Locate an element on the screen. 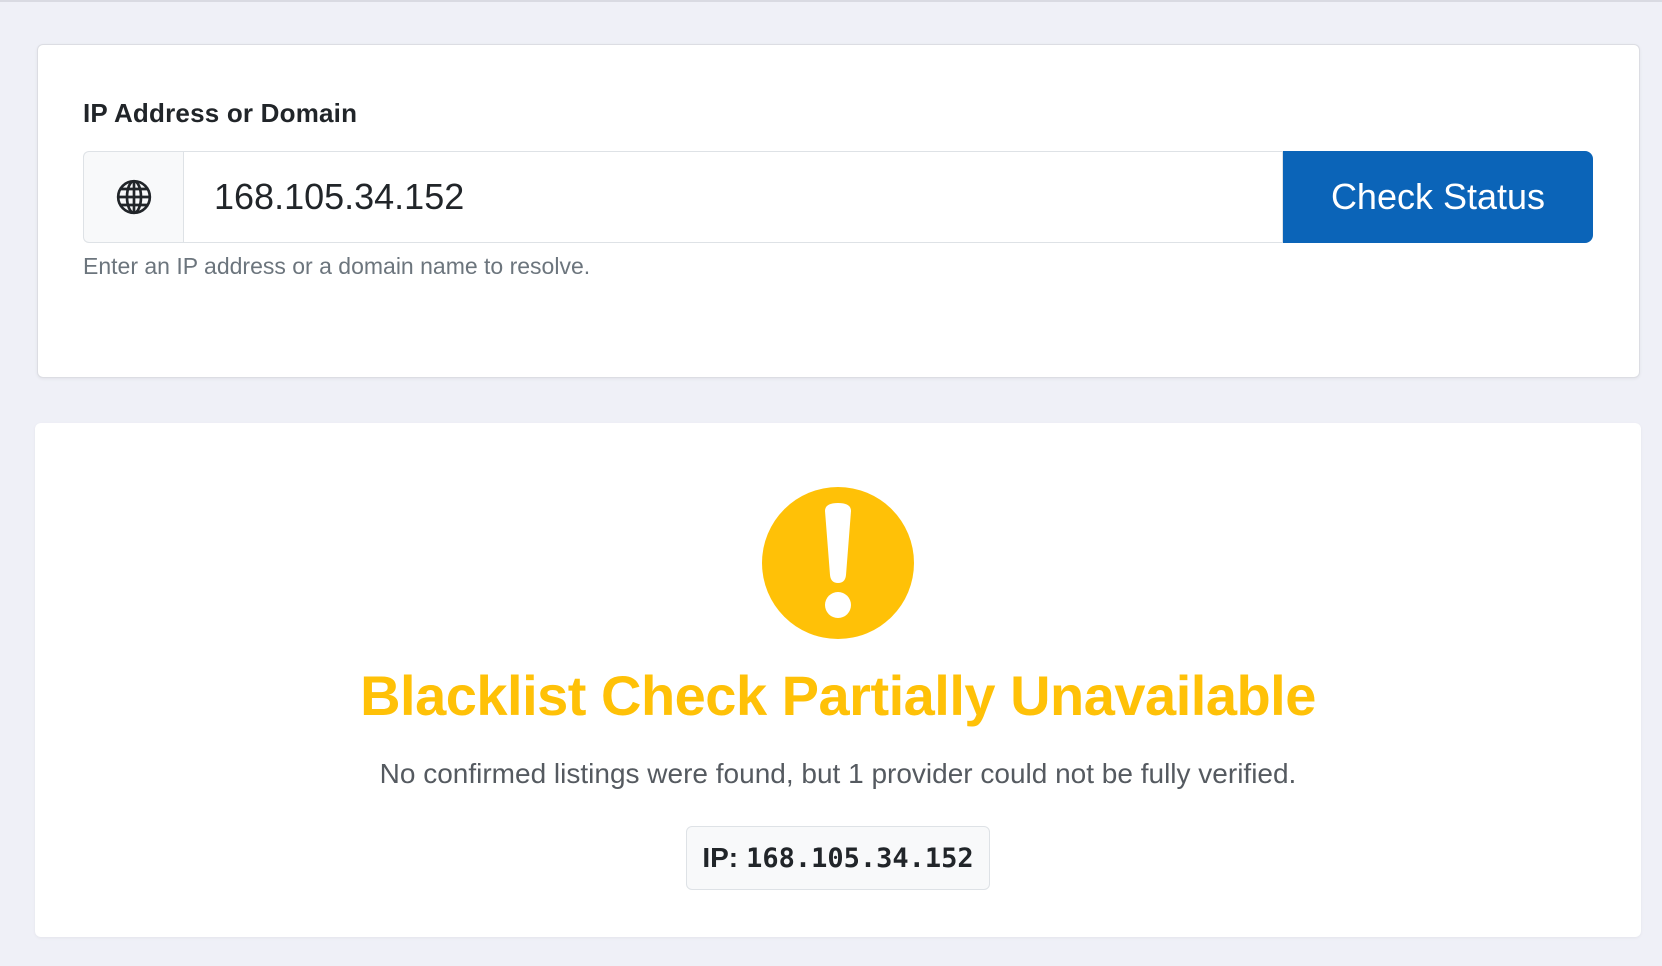  ip-badge: IP: 168.105.34.152 is located at coordinates (838, 858).